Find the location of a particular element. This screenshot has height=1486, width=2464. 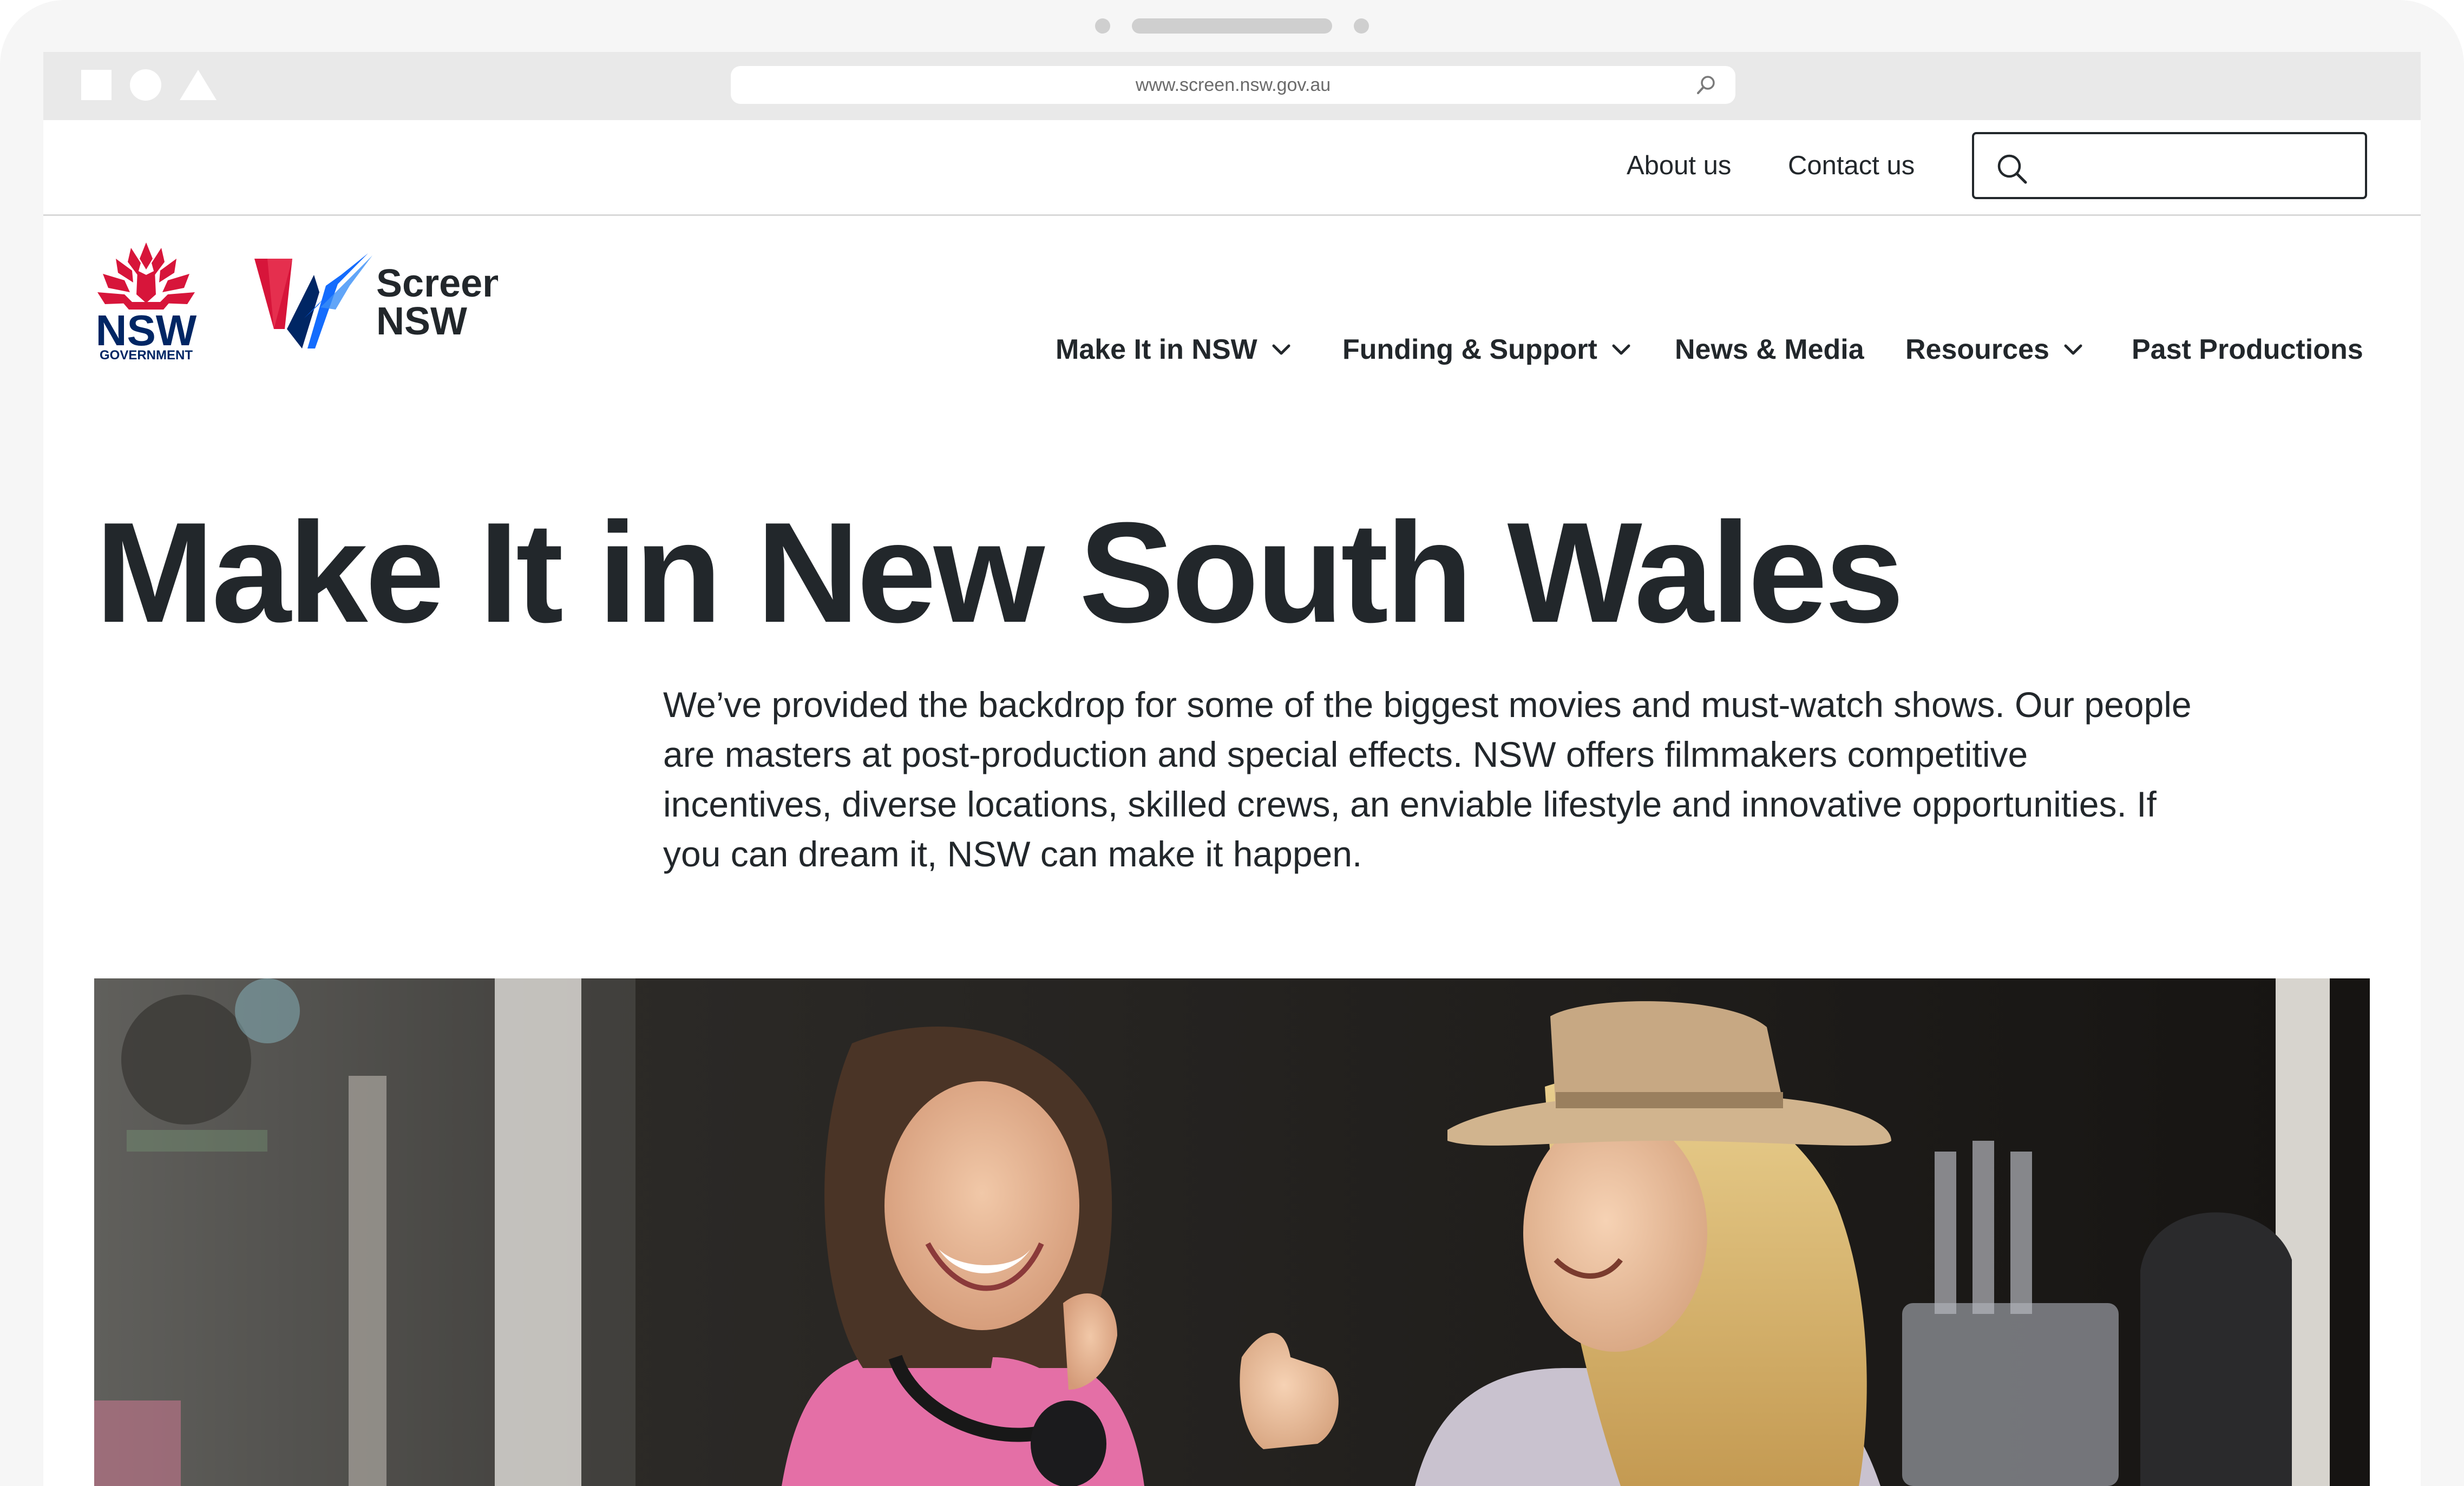

utility-bar: About us Contact us is located at coordinates (1232, 168).